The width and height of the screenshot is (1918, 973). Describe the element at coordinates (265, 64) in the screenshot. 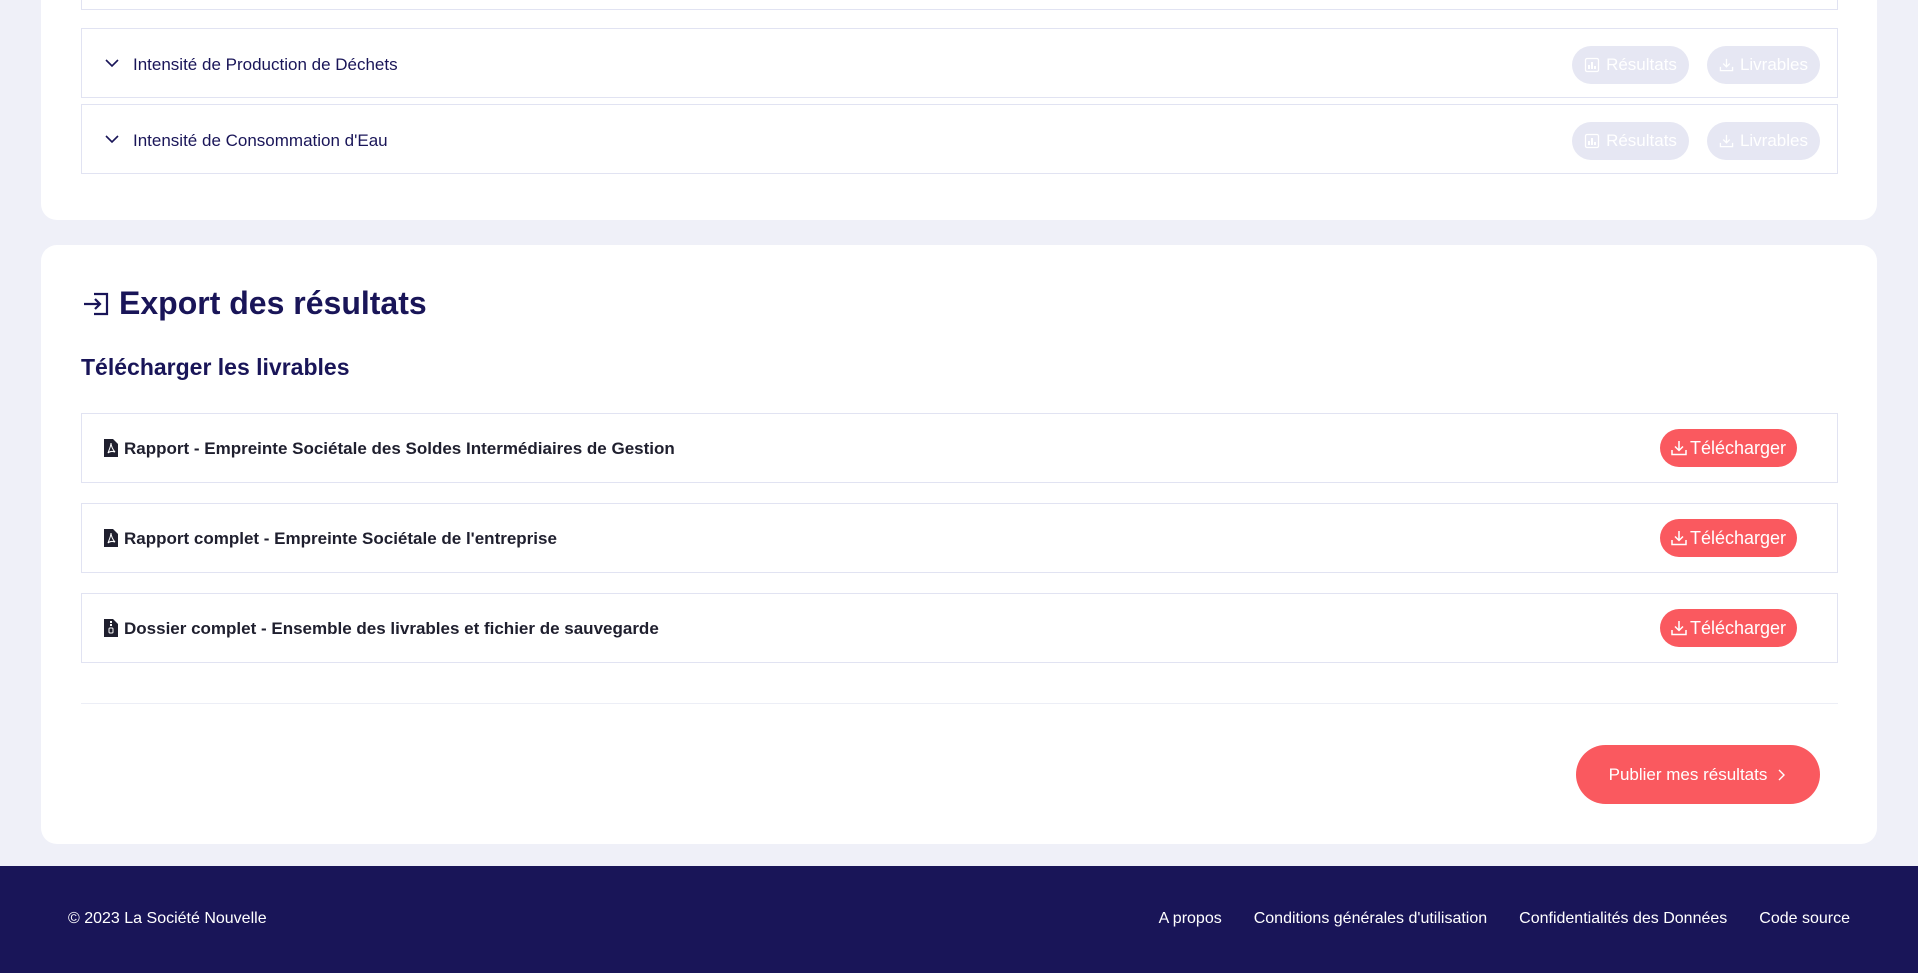

I see `indicator-label: Intensité de Production de Déchets` at that location.